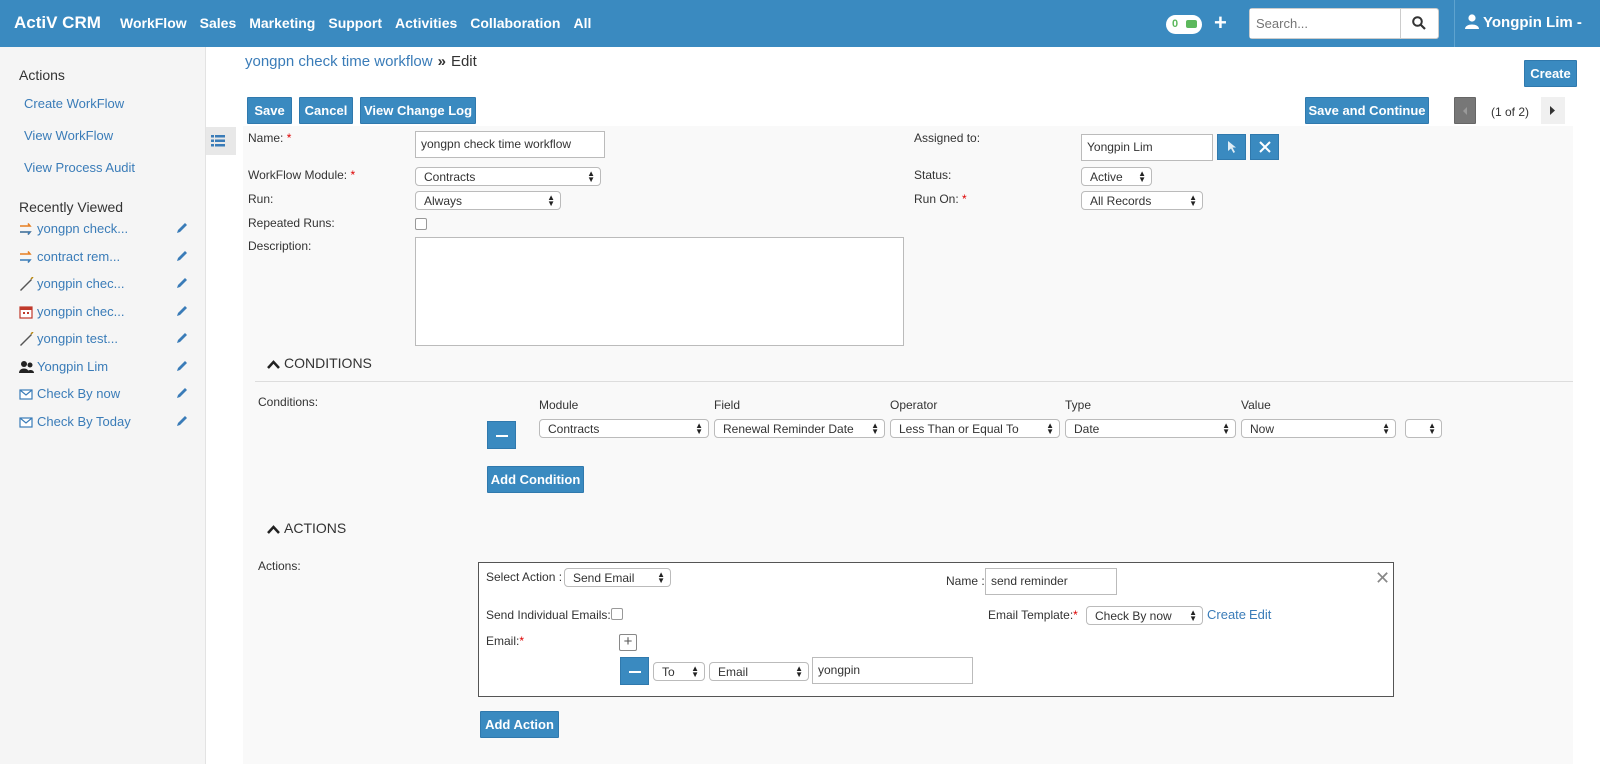 Image resolution: width=1600 pixels, height=764 pixels. I want to click on previous-record-button, so click(1465, 110).